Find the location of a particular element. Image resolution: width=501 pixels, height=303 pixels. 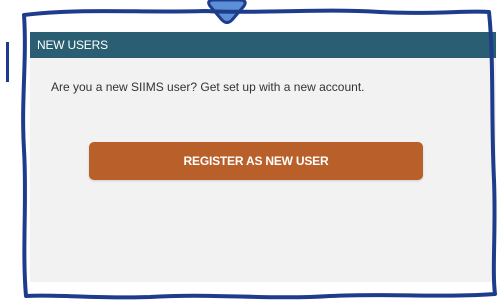

panel-title: NEW USERS is located at coordinates (263, 45).